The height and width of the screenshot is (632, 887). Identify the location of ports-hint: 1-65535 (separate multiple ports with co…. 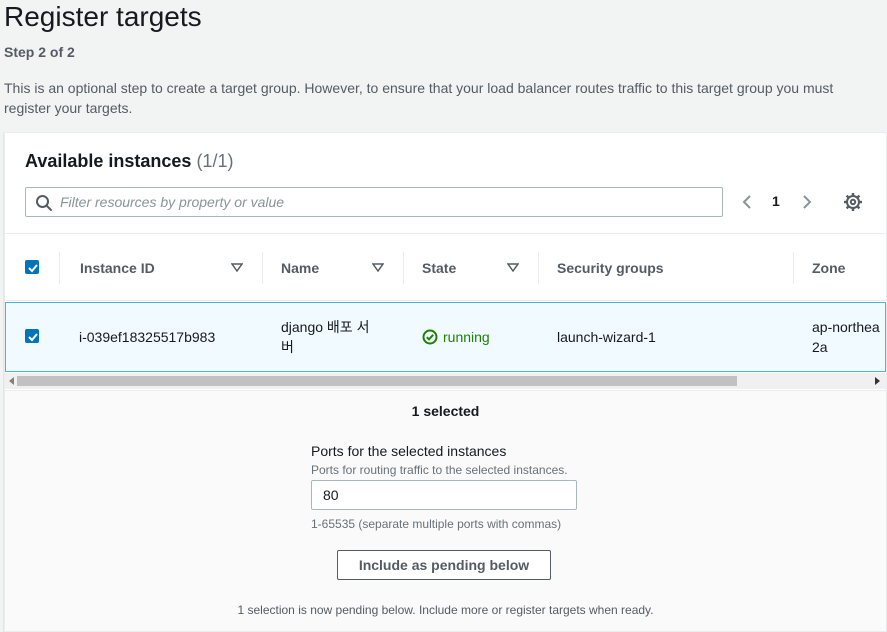
(436, 524).